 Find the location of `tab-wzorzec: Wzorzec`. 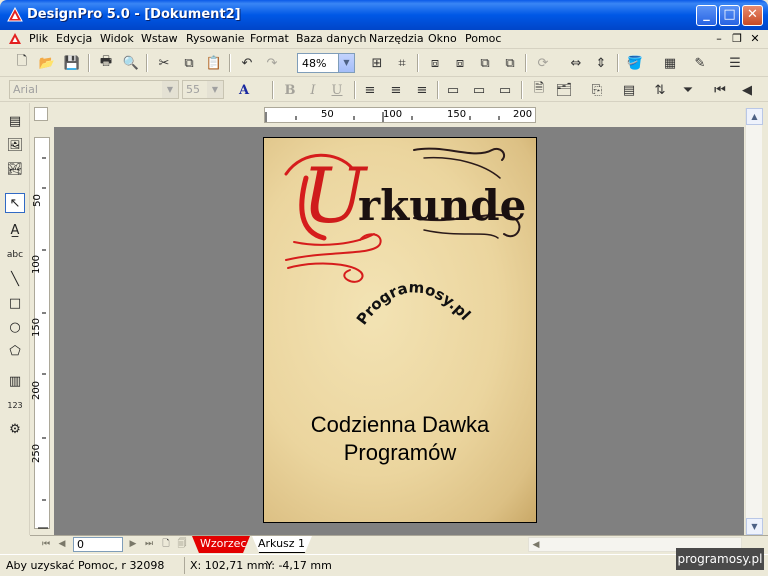

tab-wzorzec: Wzorzec is located at coordinates (221, 544).